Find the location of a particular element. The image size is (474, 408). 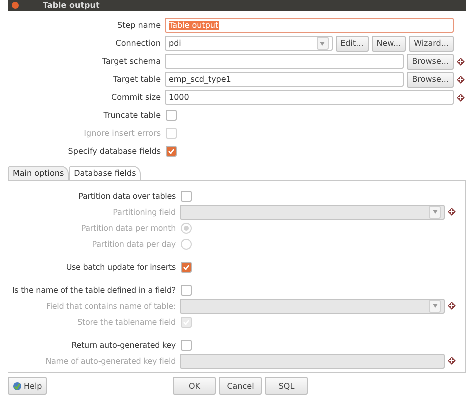

close-icon is located at coordinates (15, 5).